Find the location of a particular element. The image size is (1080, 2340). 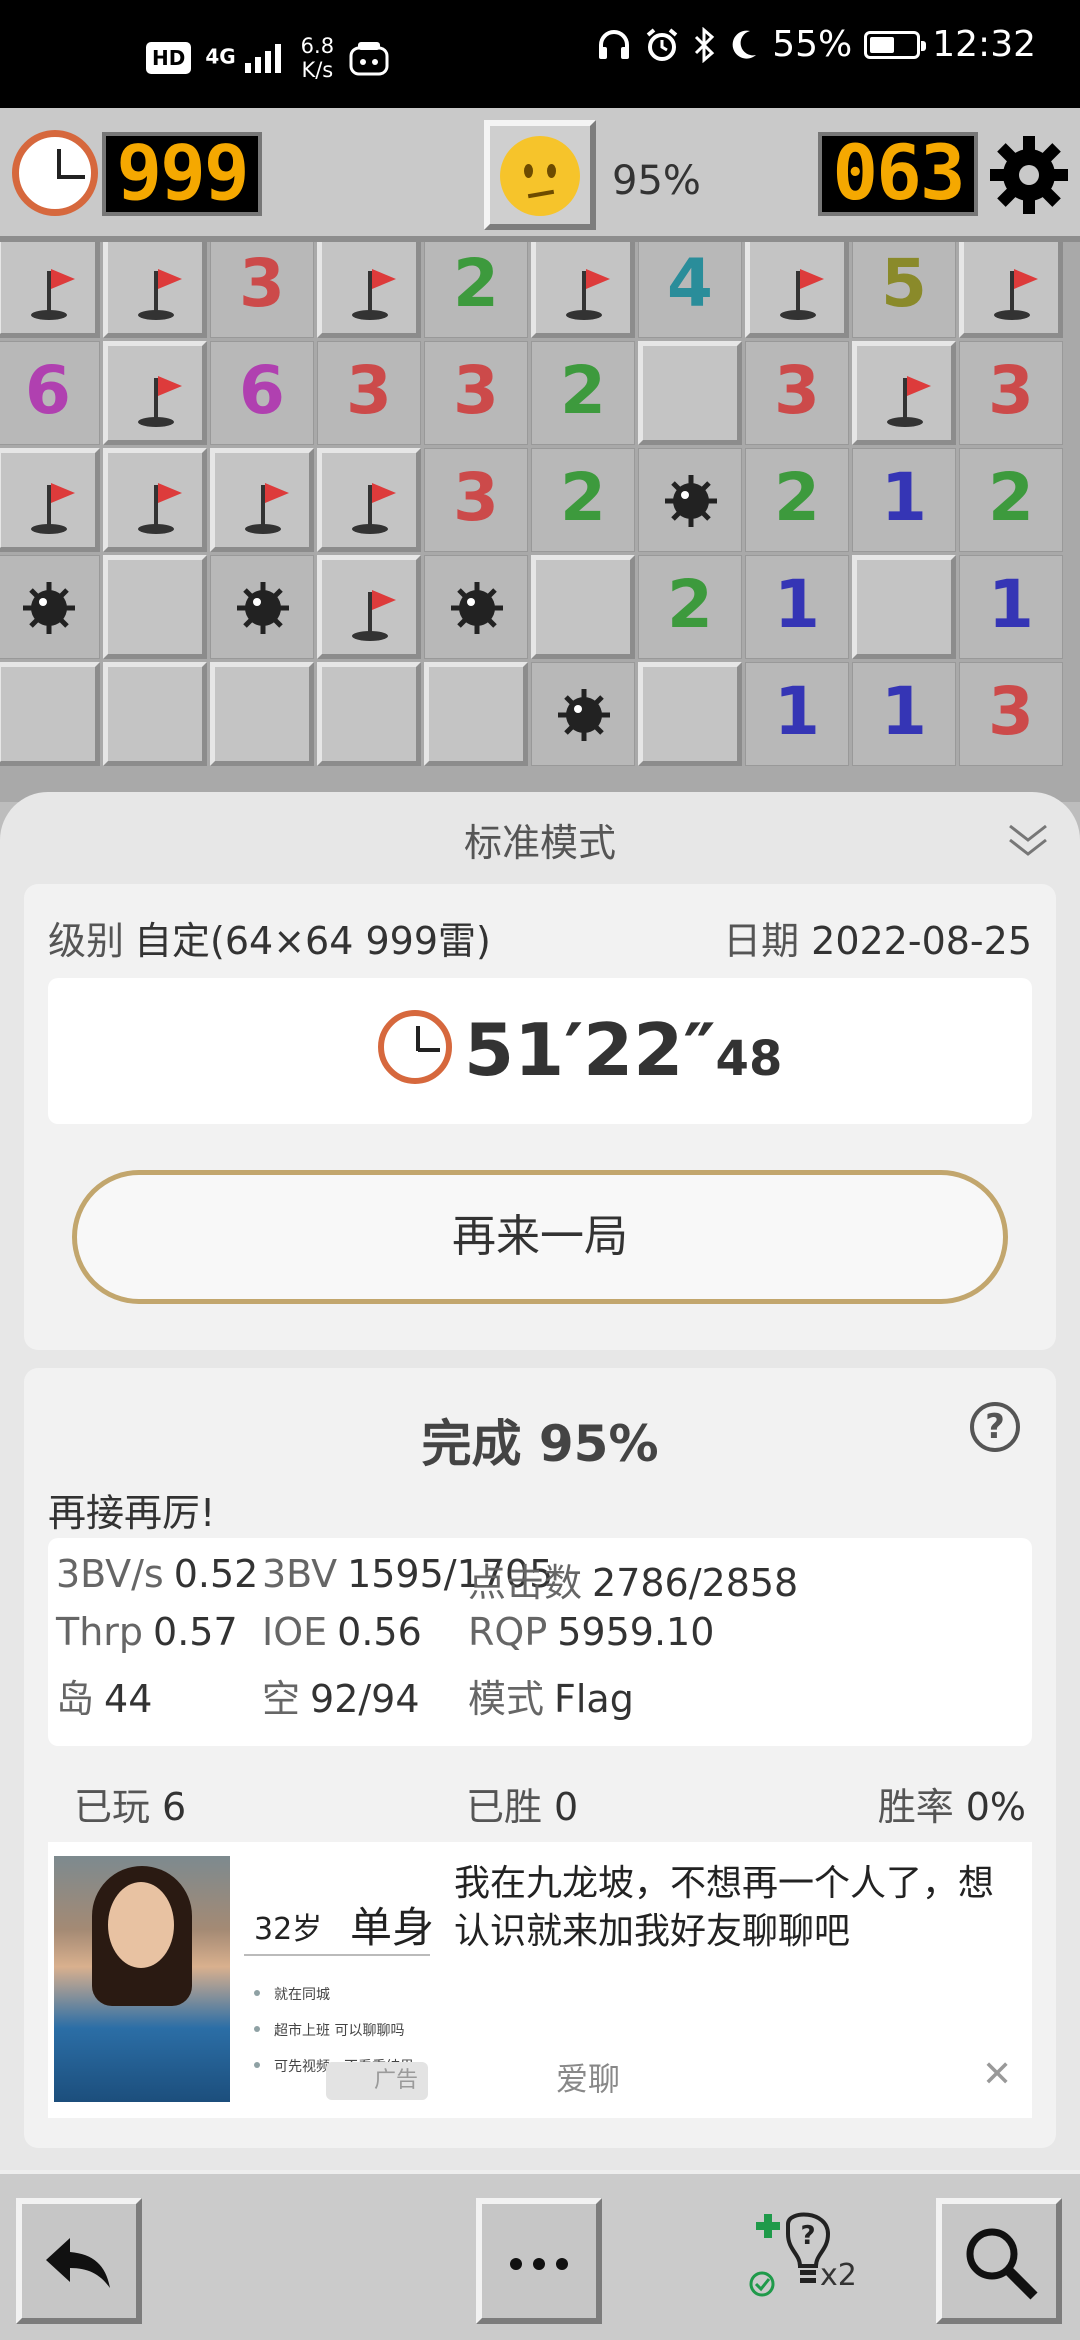

ad-close-button: ✕ is located at coordinates (997, 2074).